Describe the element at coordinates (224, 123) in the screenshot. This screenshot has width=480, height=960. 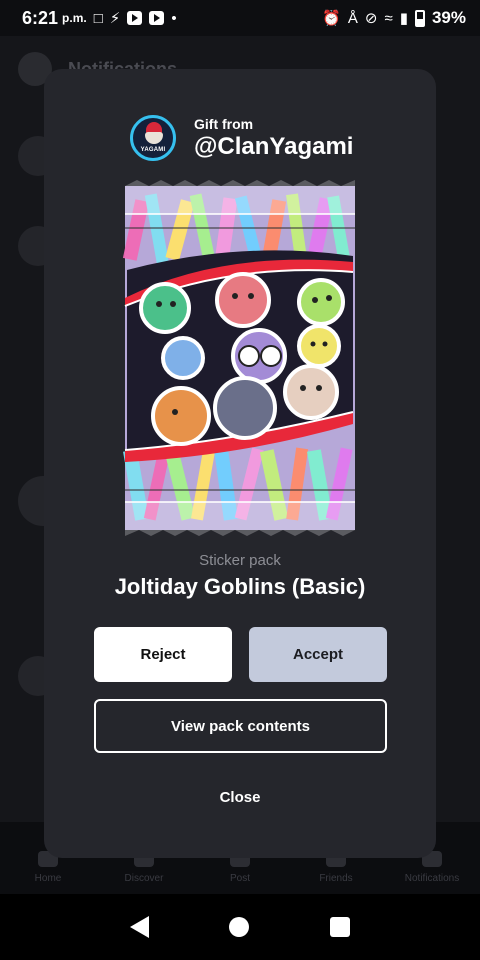
I see `gift-from-label: Gift from` at that location.